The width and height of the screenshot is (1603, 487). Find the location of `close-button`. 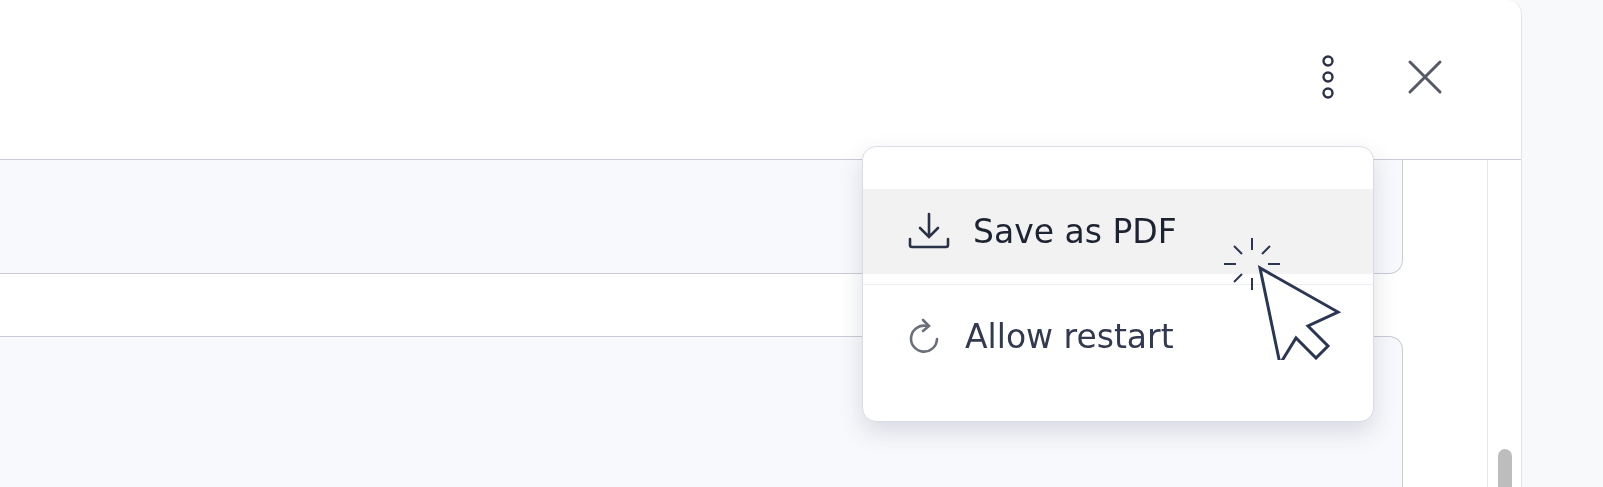

close-button is located at coordinates (1425, 76).